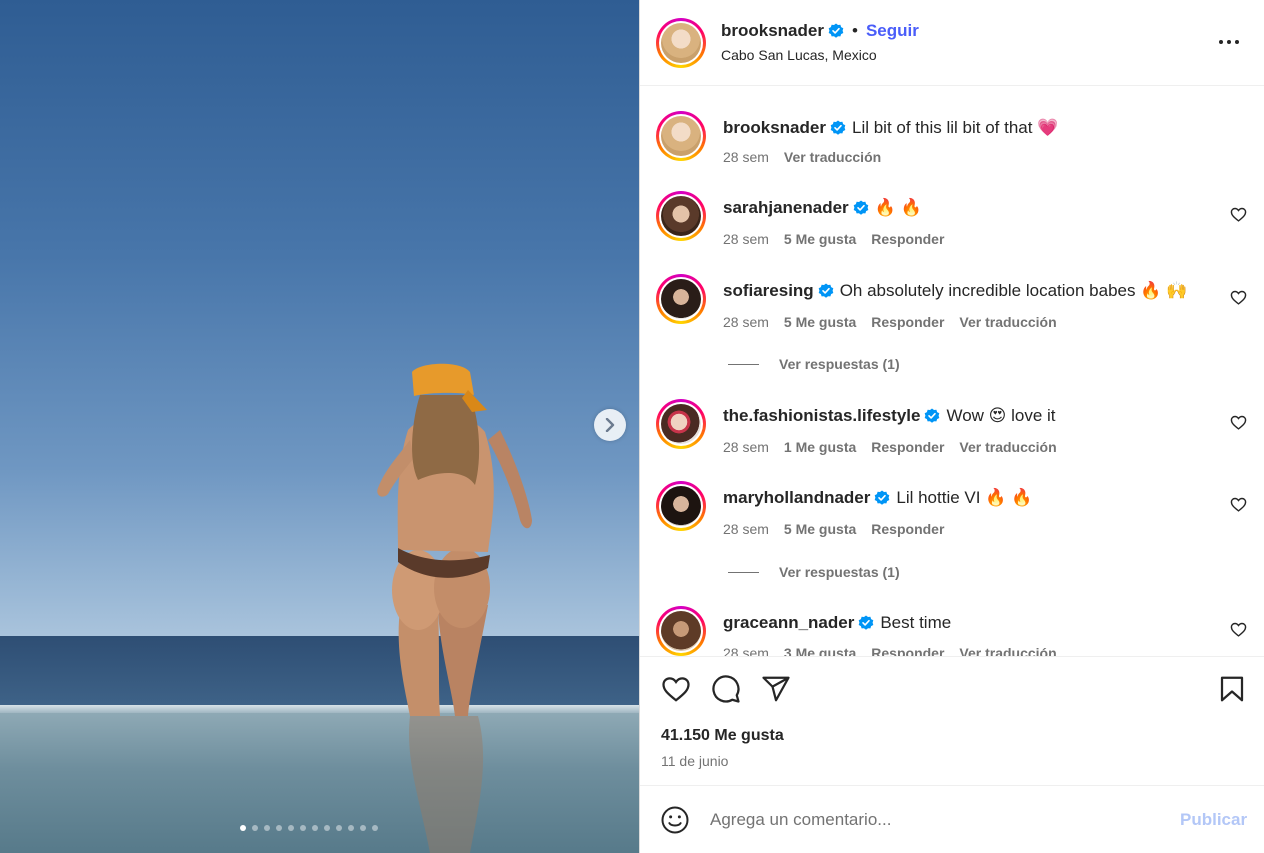  I want to click on author-username: brooksnader, so click(772, 31).